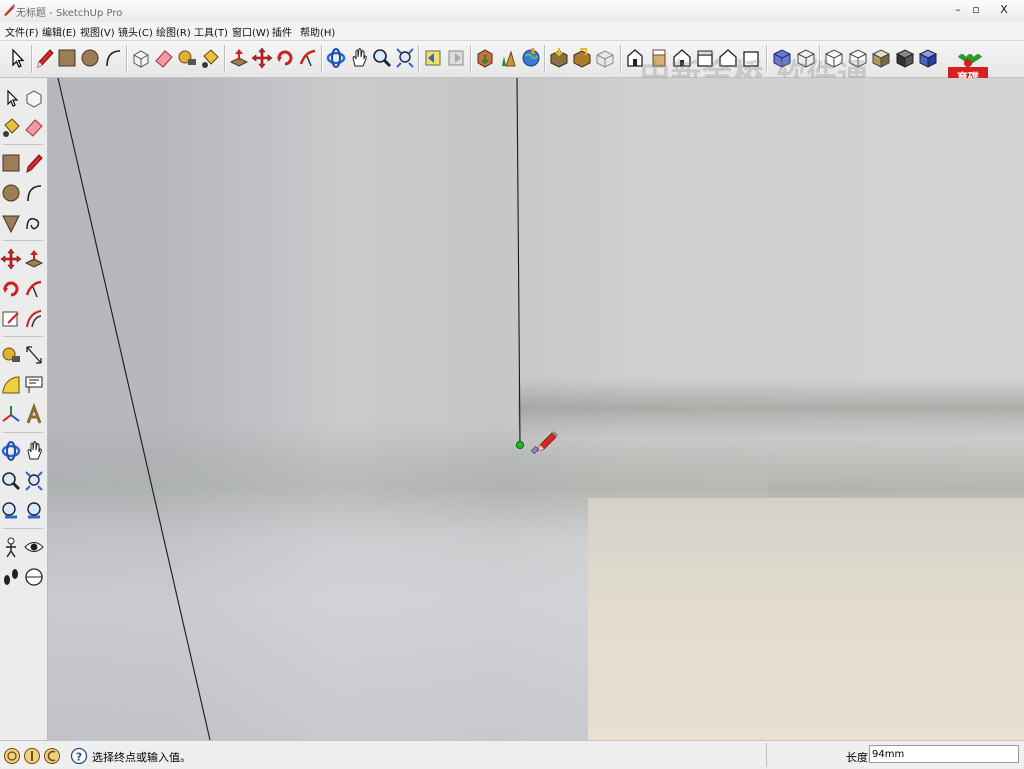  What do you see at coordinates (857, 757) in the screenshot?
I see `measurements-label: 长度` at bounding box center [857, 757].